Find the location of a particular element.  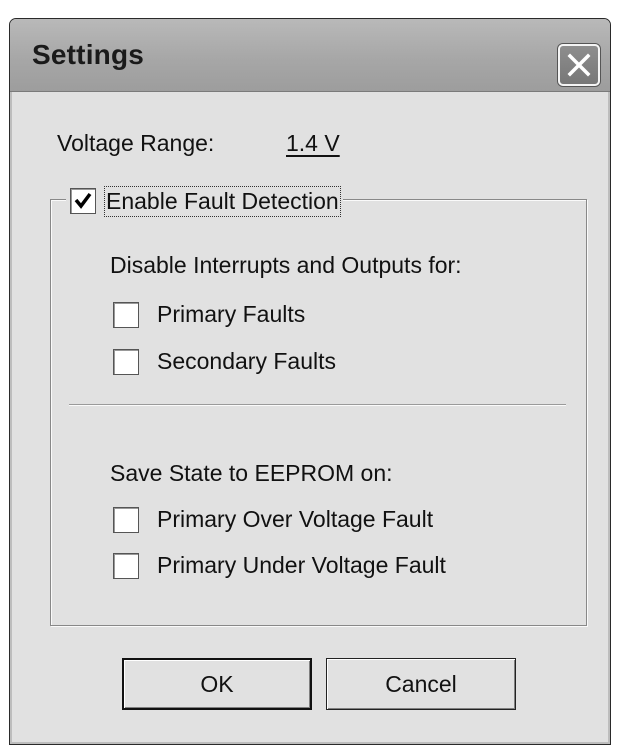

primary-under-voltage-label: Primary Under Voltage Fault is located at coordinates (301, 565).